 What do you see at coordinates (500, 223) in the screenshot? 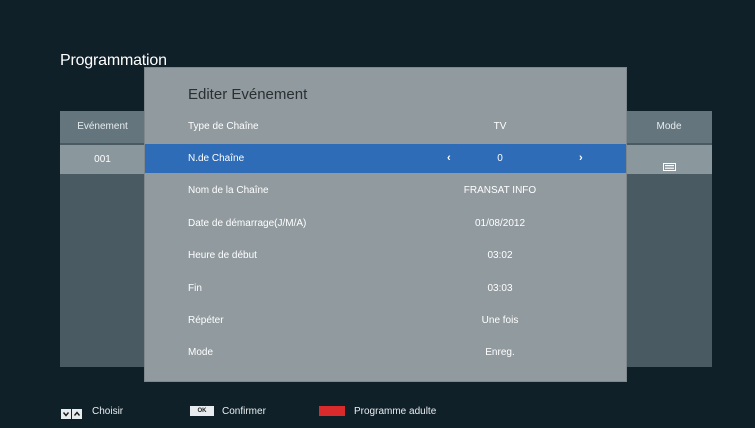
I see `start-date-value: 01/08/2012` at bounding box center [500, 223].